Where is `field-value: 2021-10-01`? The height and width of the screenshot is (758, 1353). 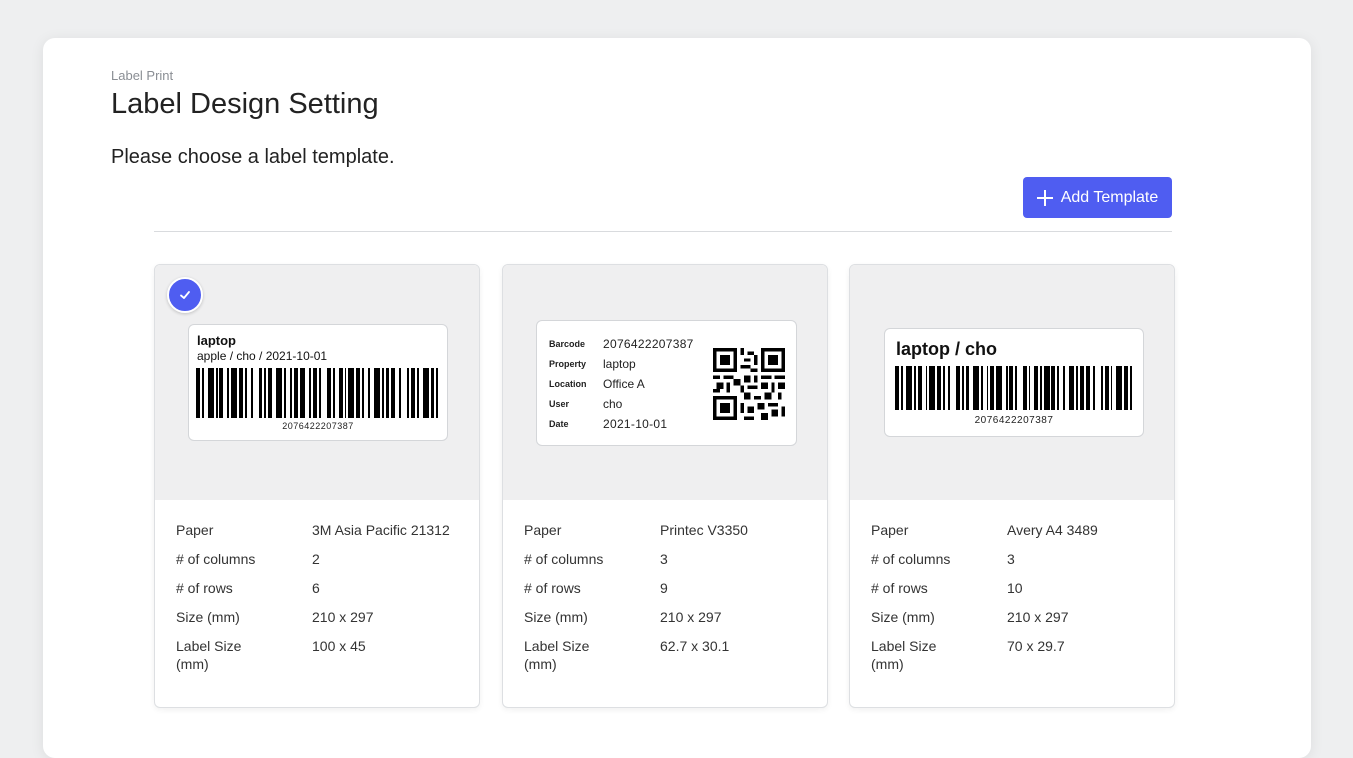
field-value: 2021-10-01 is located at coordinates (635, 424).